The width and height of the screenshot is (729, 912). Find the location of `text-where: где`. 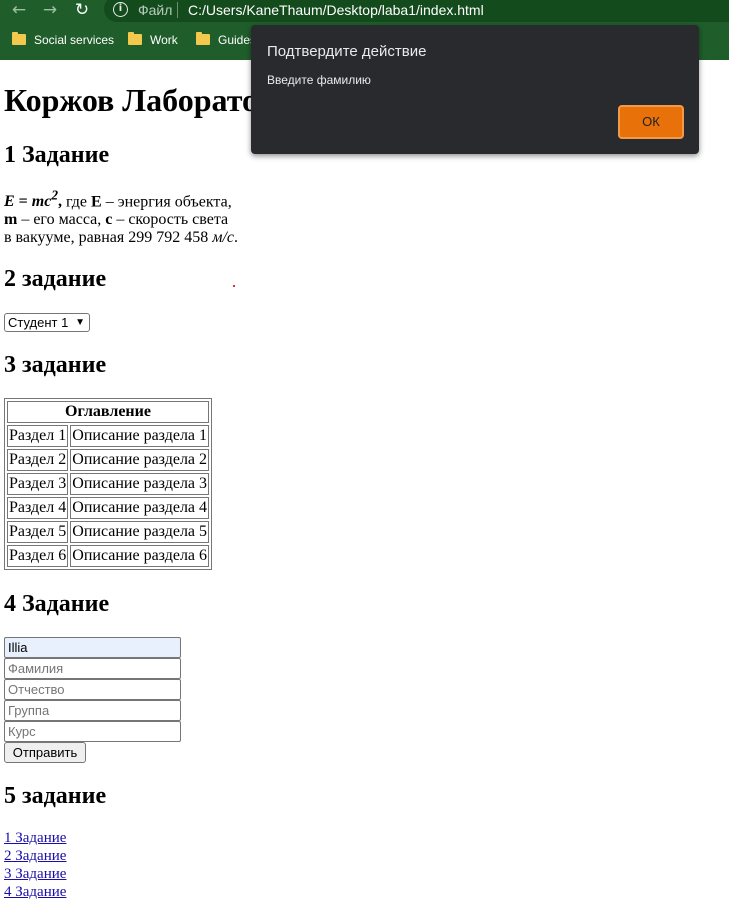

text-where: где is located at coordinates (77, 202).